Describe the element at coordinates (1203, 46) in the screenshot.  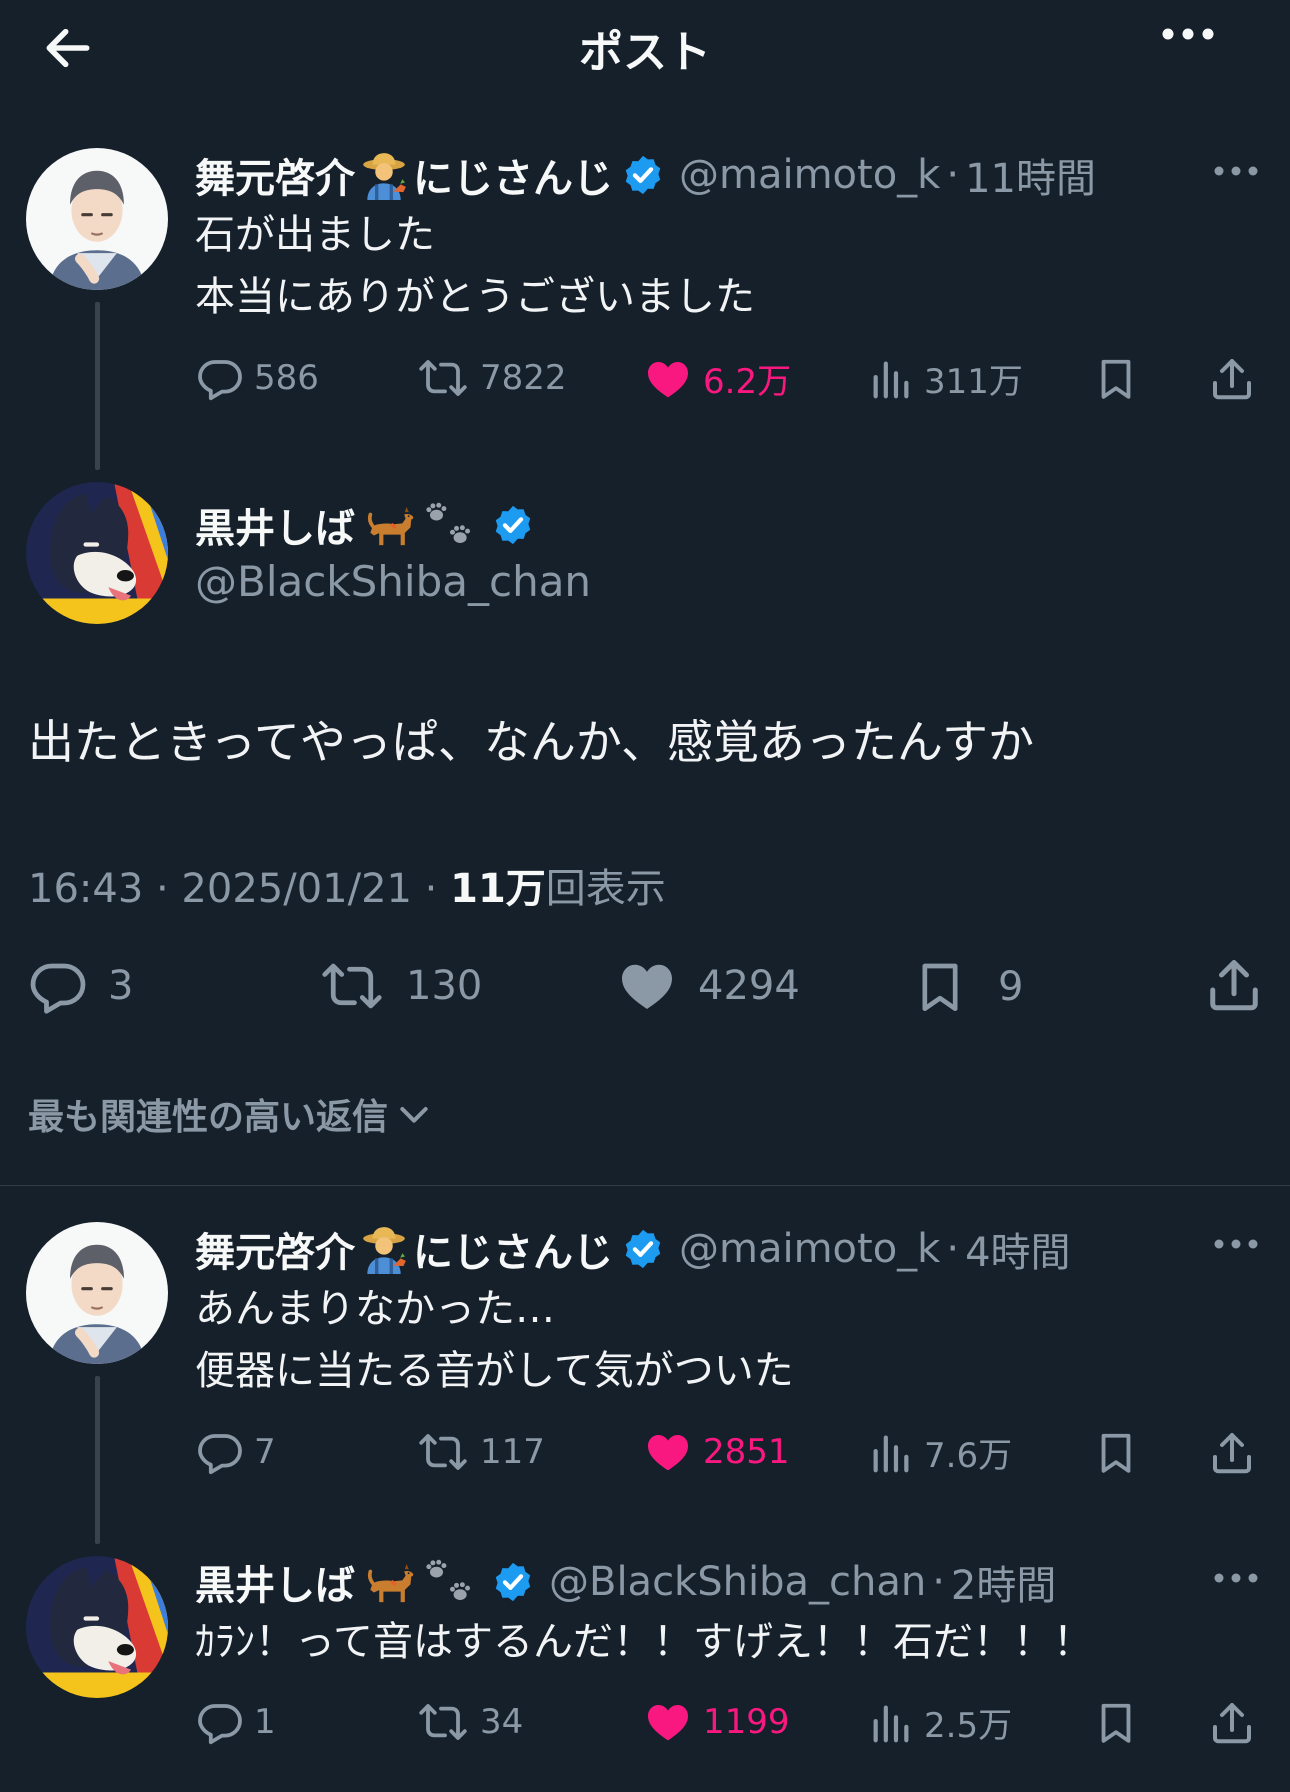
I see `more-options-button` at that location.